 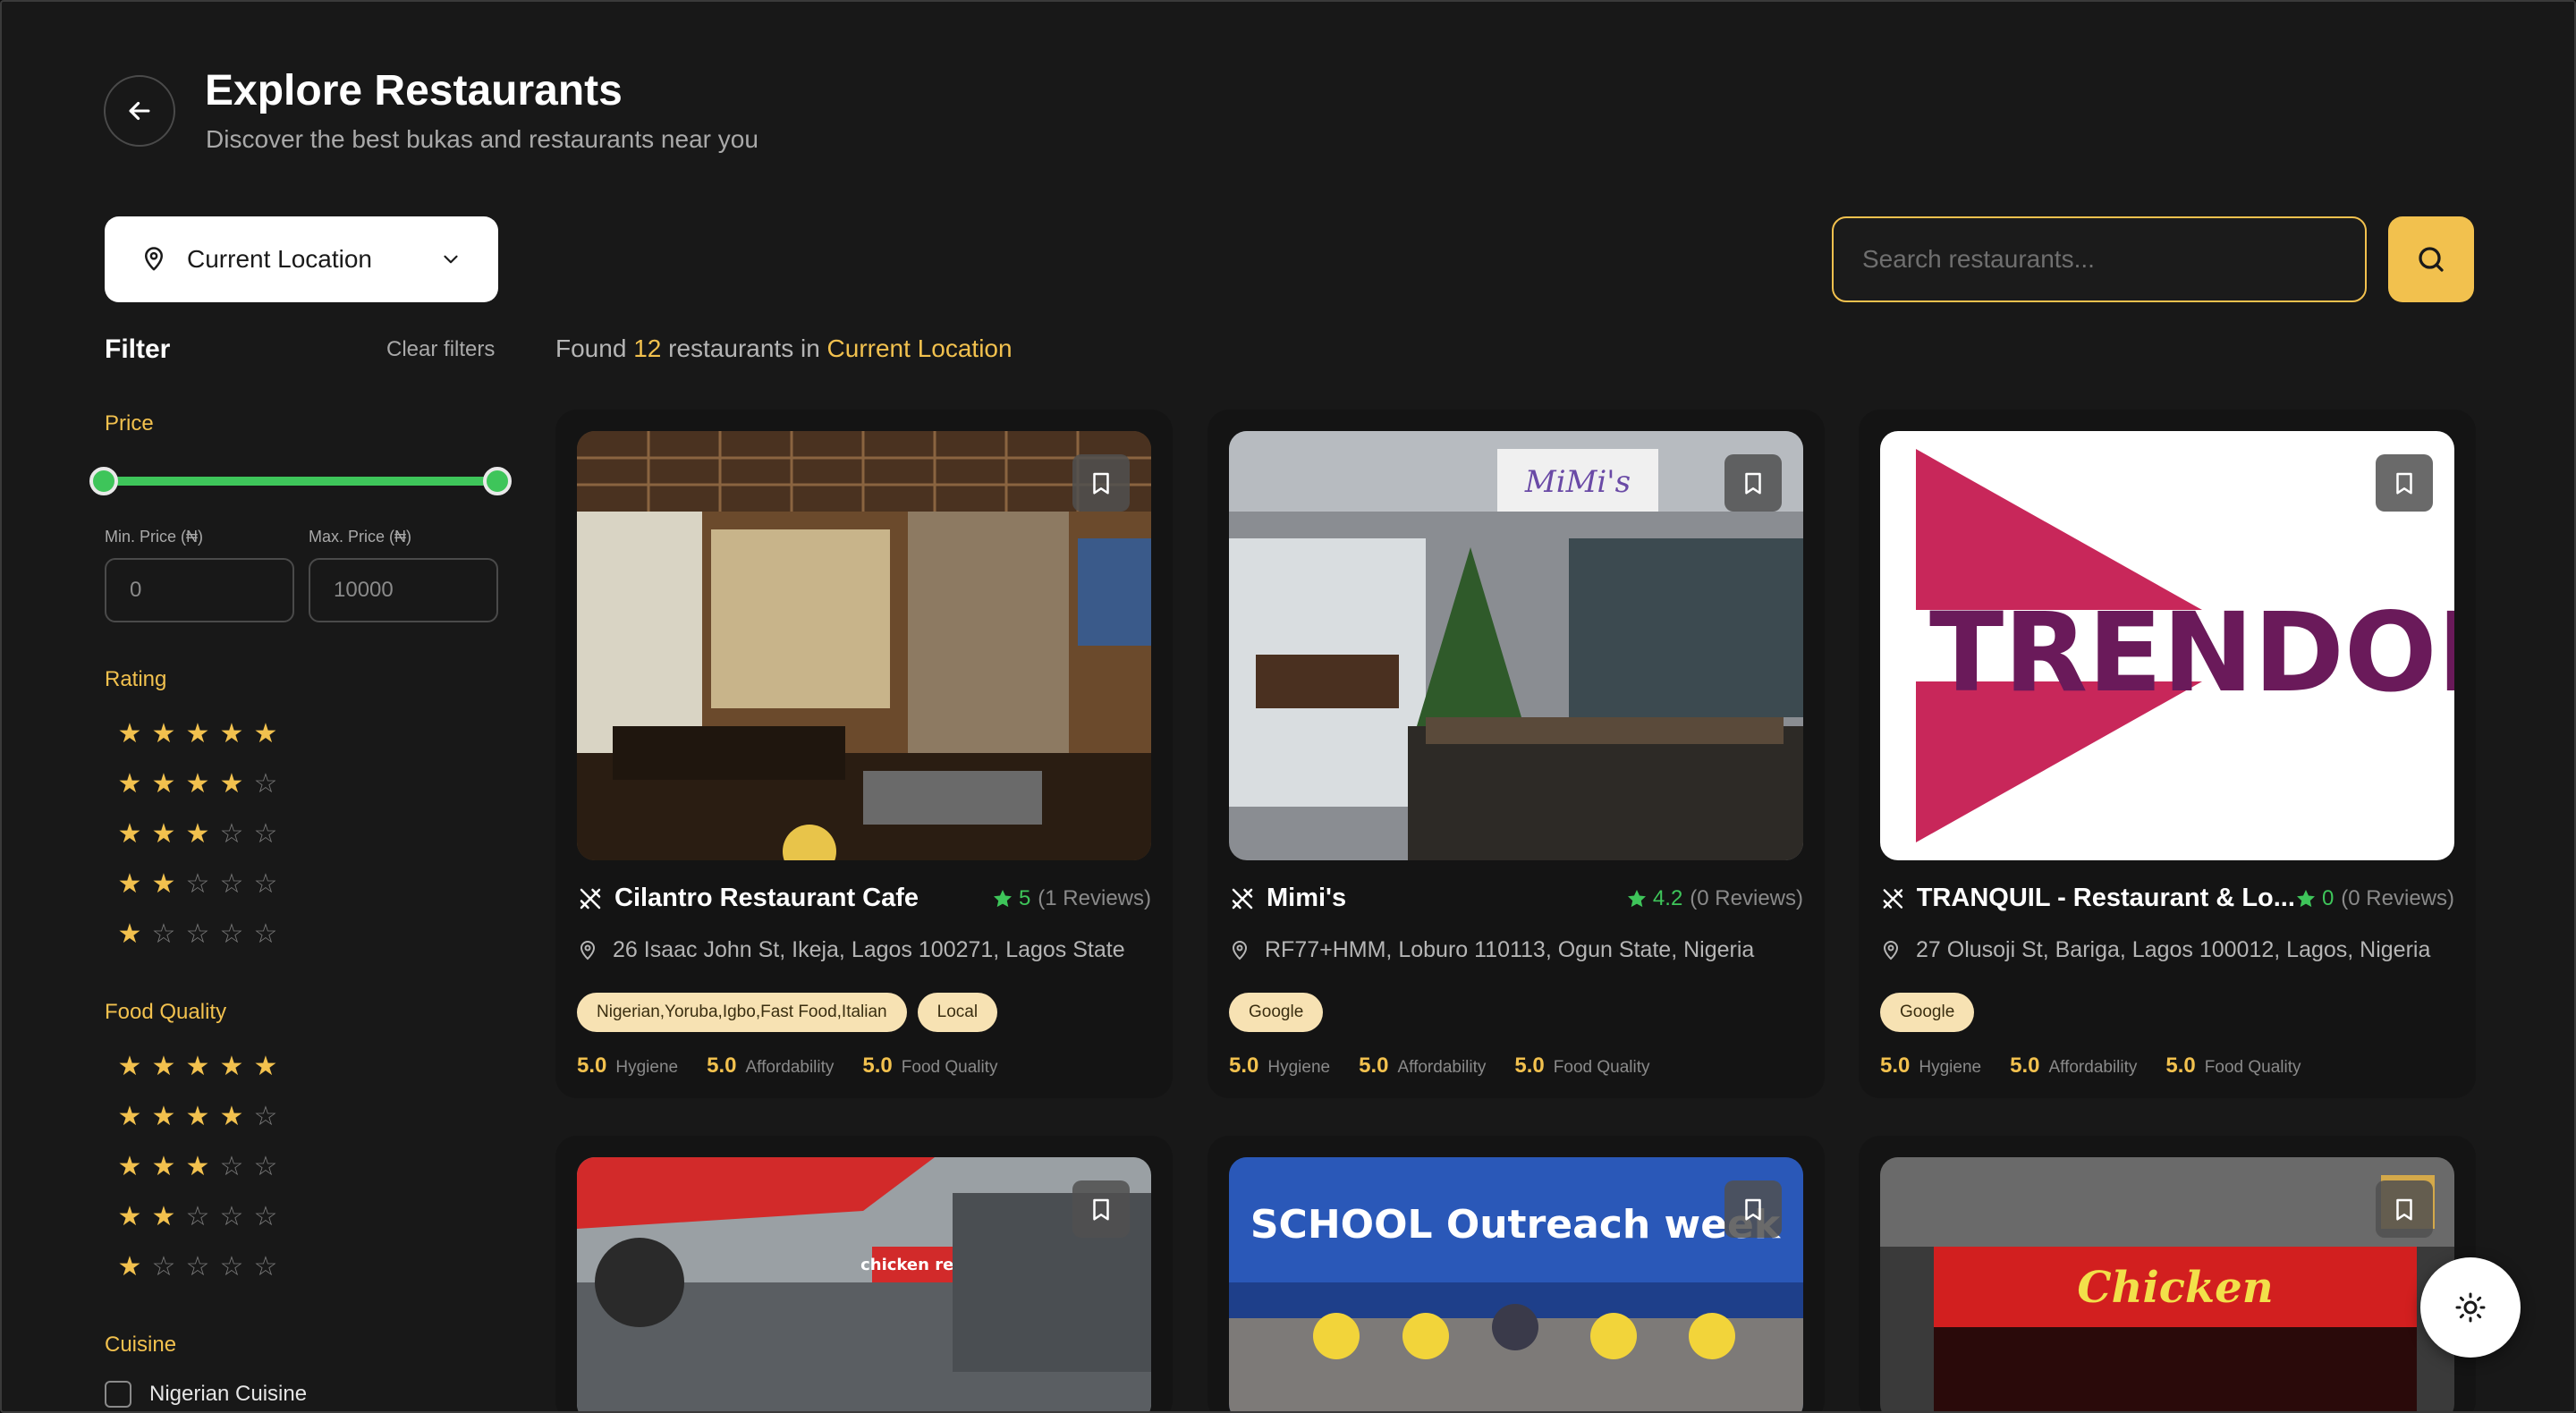 What do you see at coordinates (766, 898) in the screenshot?
I see `restaurant-name: Cilantro Restaurant Cafe` at bounding box center [766, 898].